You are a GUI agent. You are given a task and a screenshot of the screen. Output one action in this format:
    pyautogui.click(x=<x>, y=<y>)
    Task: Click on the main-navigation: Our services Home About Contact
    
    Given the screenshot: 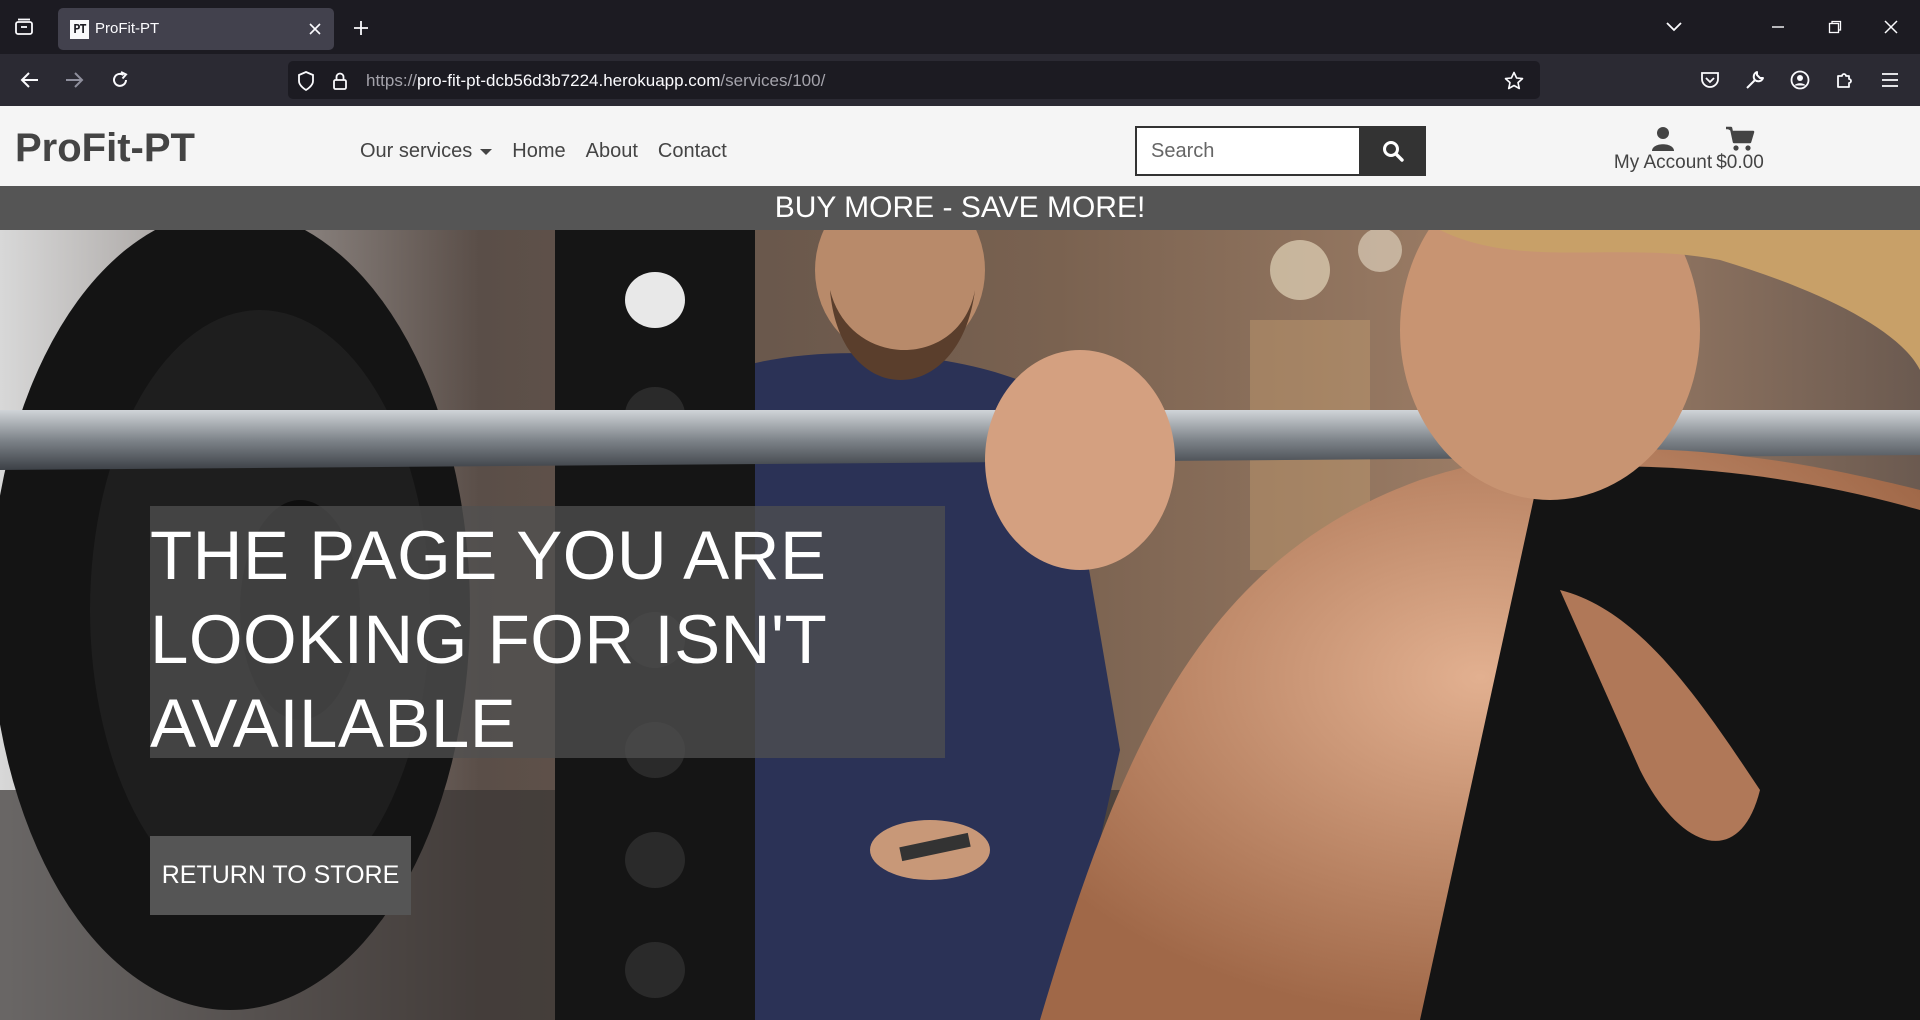 What is the action you would take?
    pyautogui.click(x=553, y=151)
    